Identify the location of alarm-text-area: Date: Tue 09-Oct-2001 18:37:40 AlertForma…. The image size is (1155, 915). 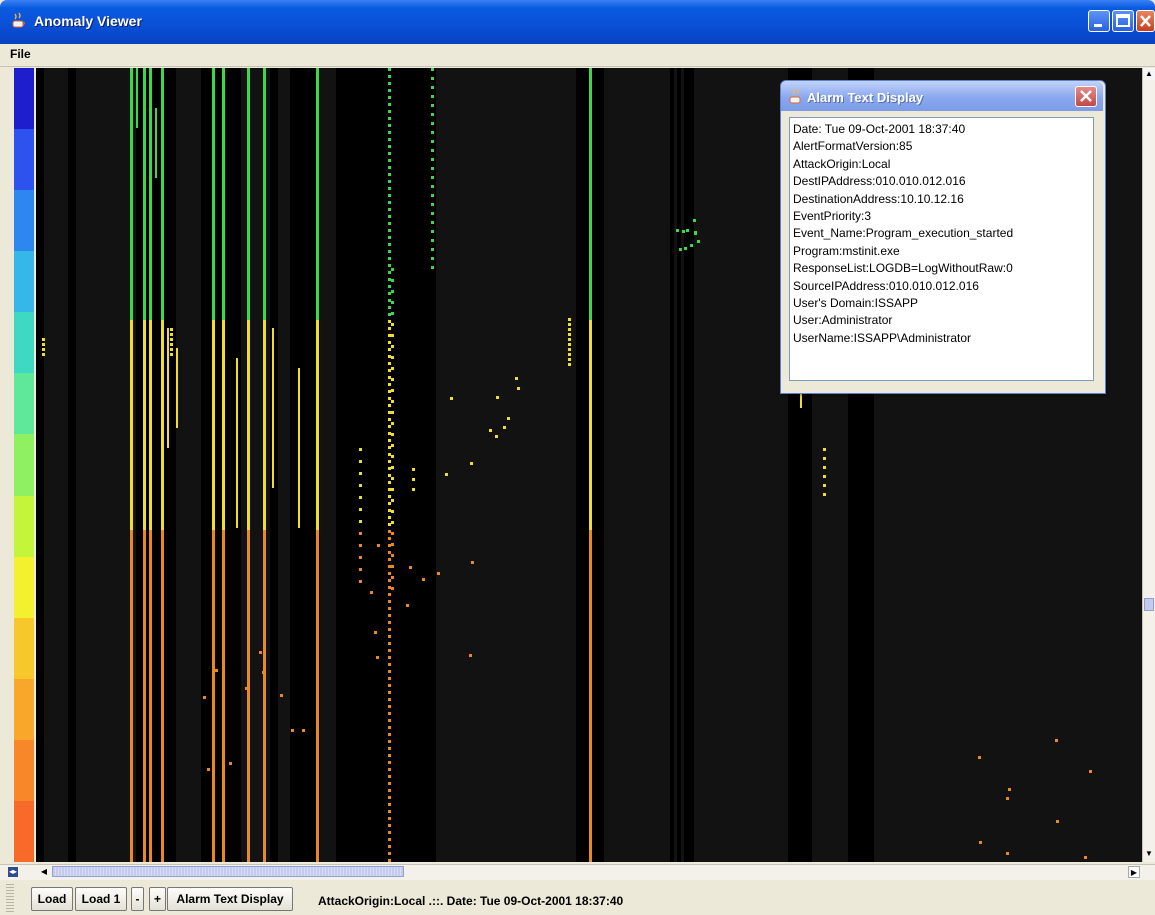
(941, 249).